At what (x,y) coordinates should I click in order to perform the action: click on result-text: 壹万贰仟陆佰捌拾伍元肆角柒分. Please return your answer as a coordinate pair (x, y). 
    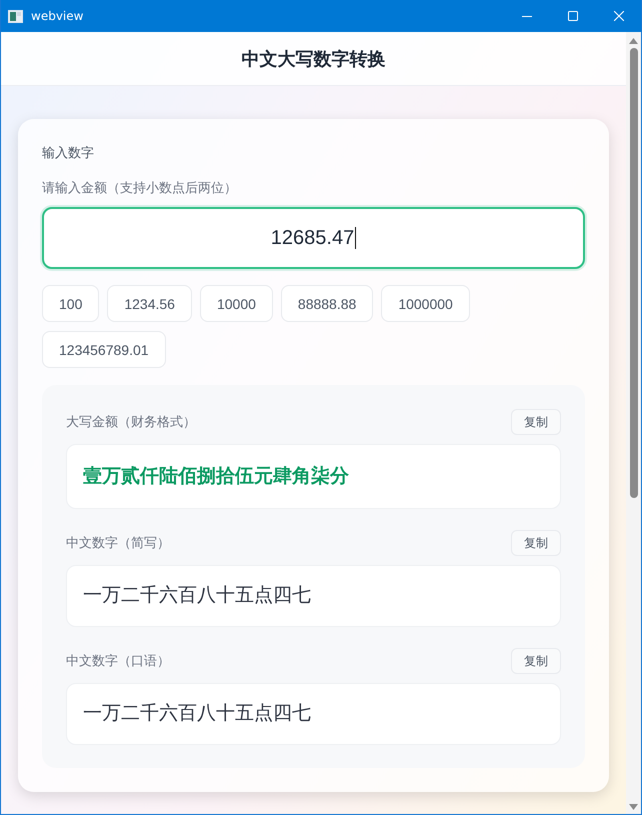
    Looking at the image, I should click on (216, 476).